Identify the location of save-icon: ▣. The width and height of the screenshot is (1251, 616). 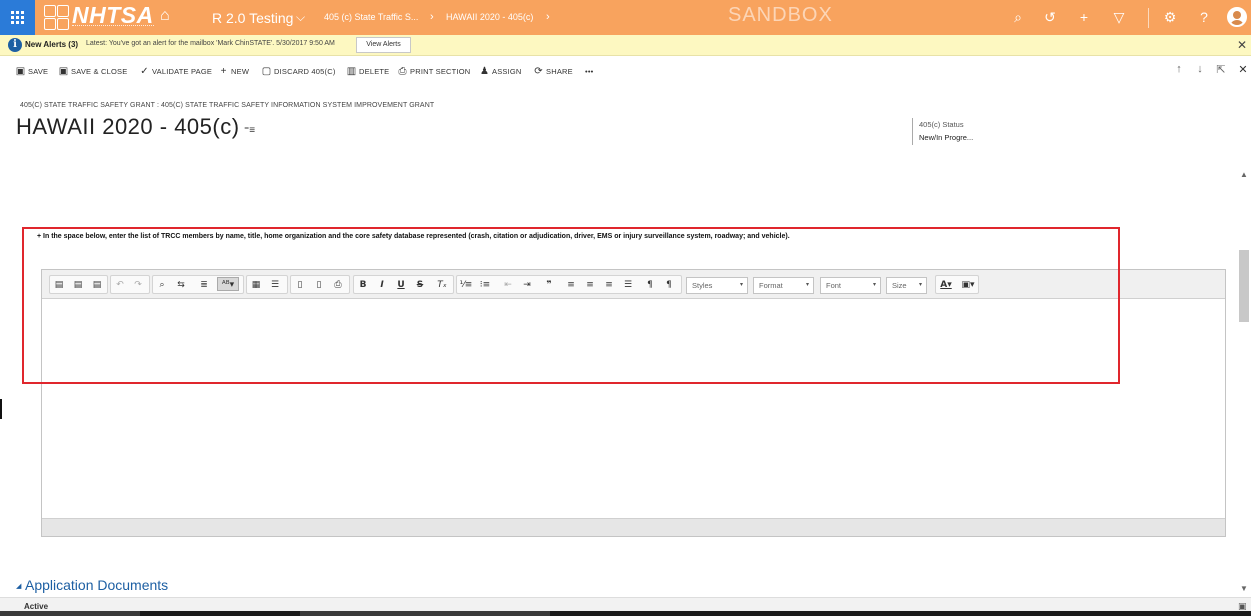
(20, 71).